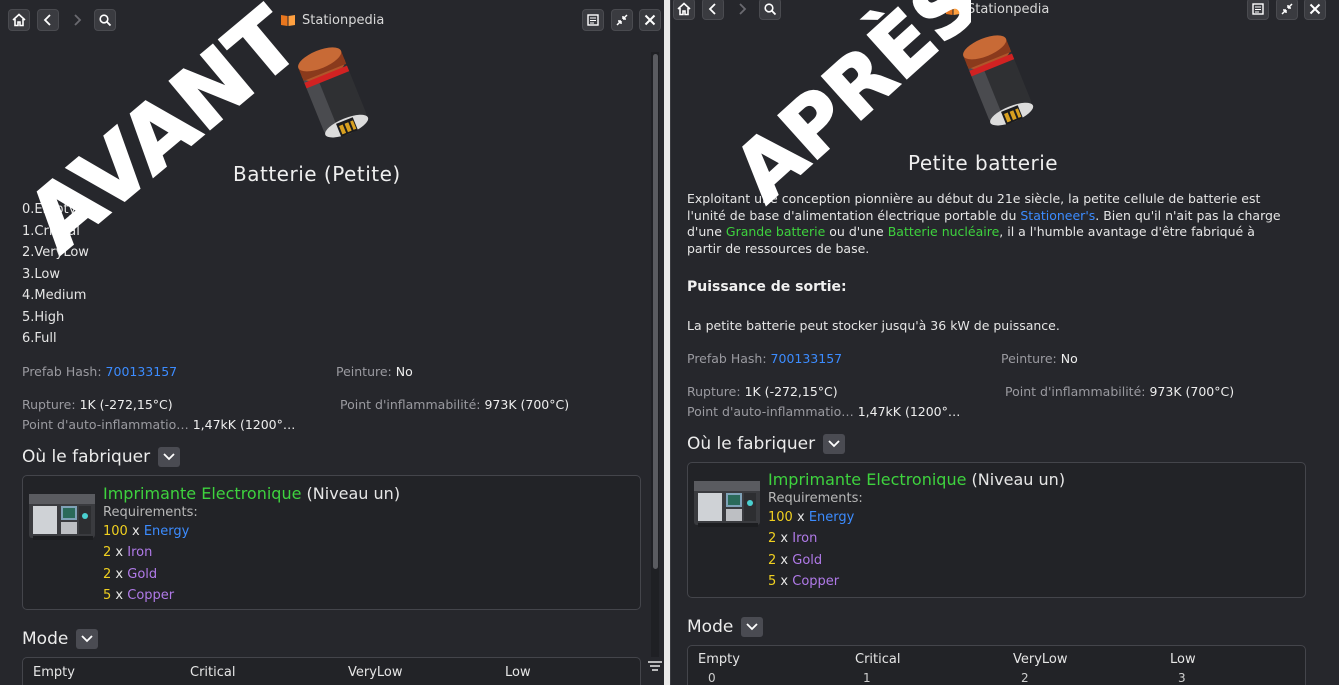 The width and height of the screenshot is (1339, 685). I want to click on prop-label: Rupture:, so click(714, 391).